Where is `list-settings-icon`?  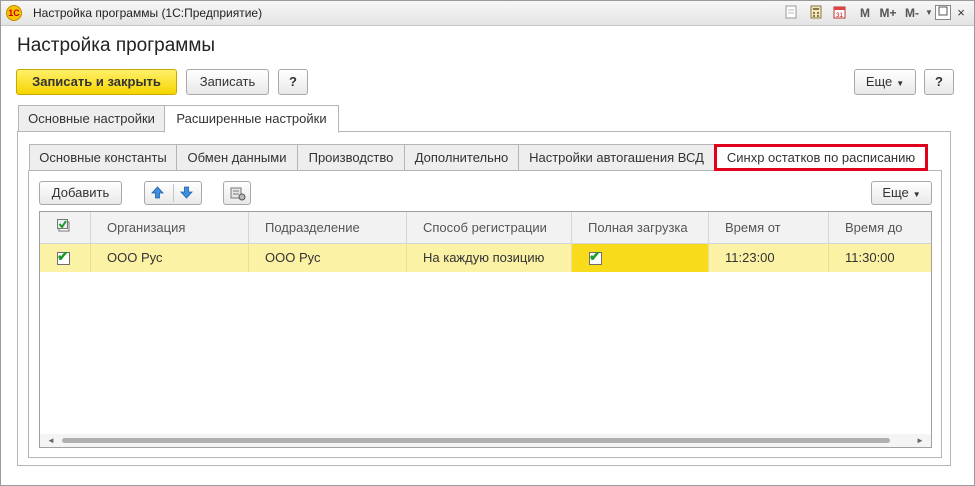
list-settings-icon is located at coordinates (238, 195).